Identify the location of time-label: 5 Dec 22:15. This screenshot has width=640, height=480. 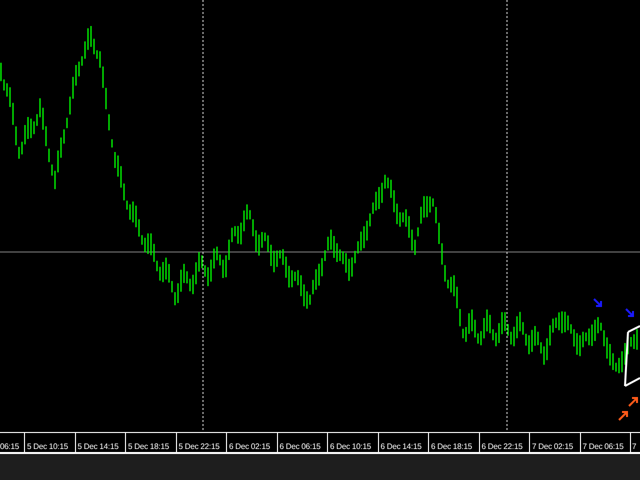
(199, 446).